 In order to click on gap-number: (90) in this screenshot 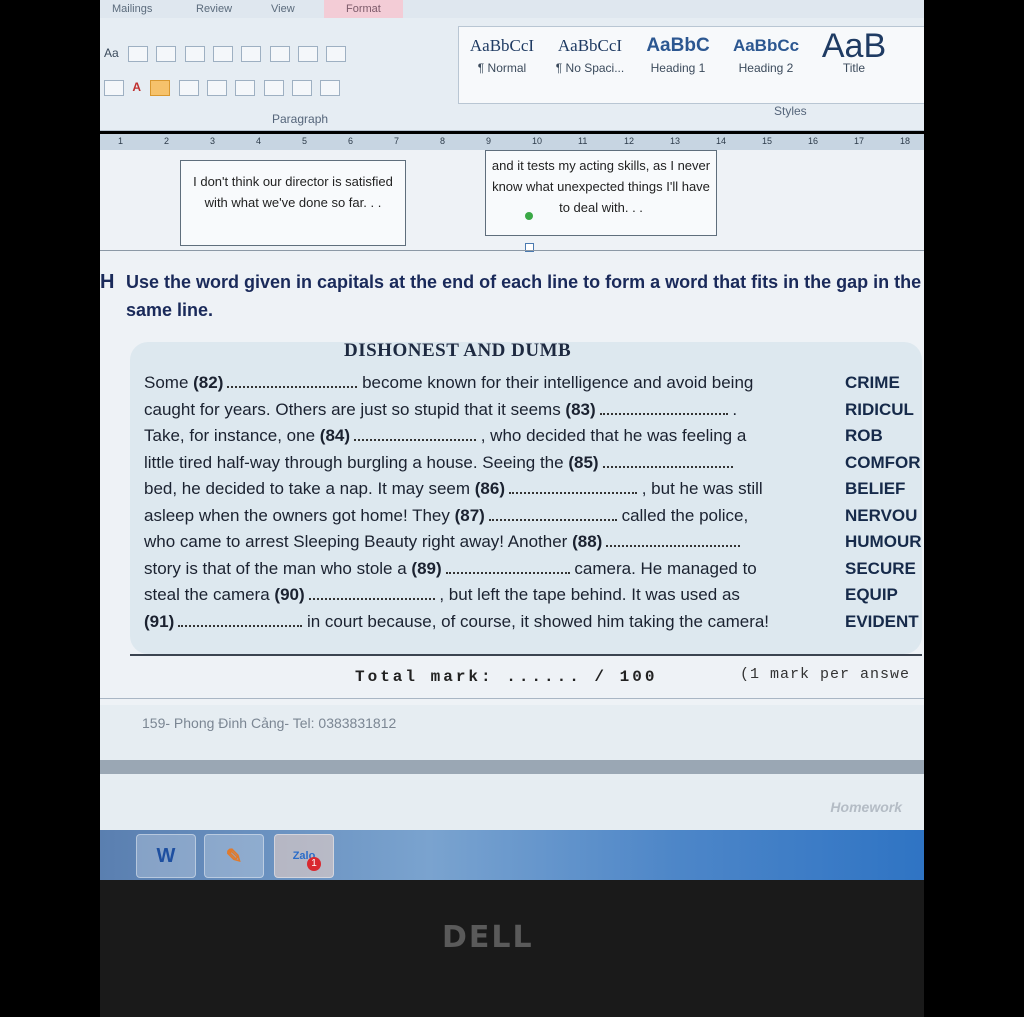, I will do `click(289, 594)`.